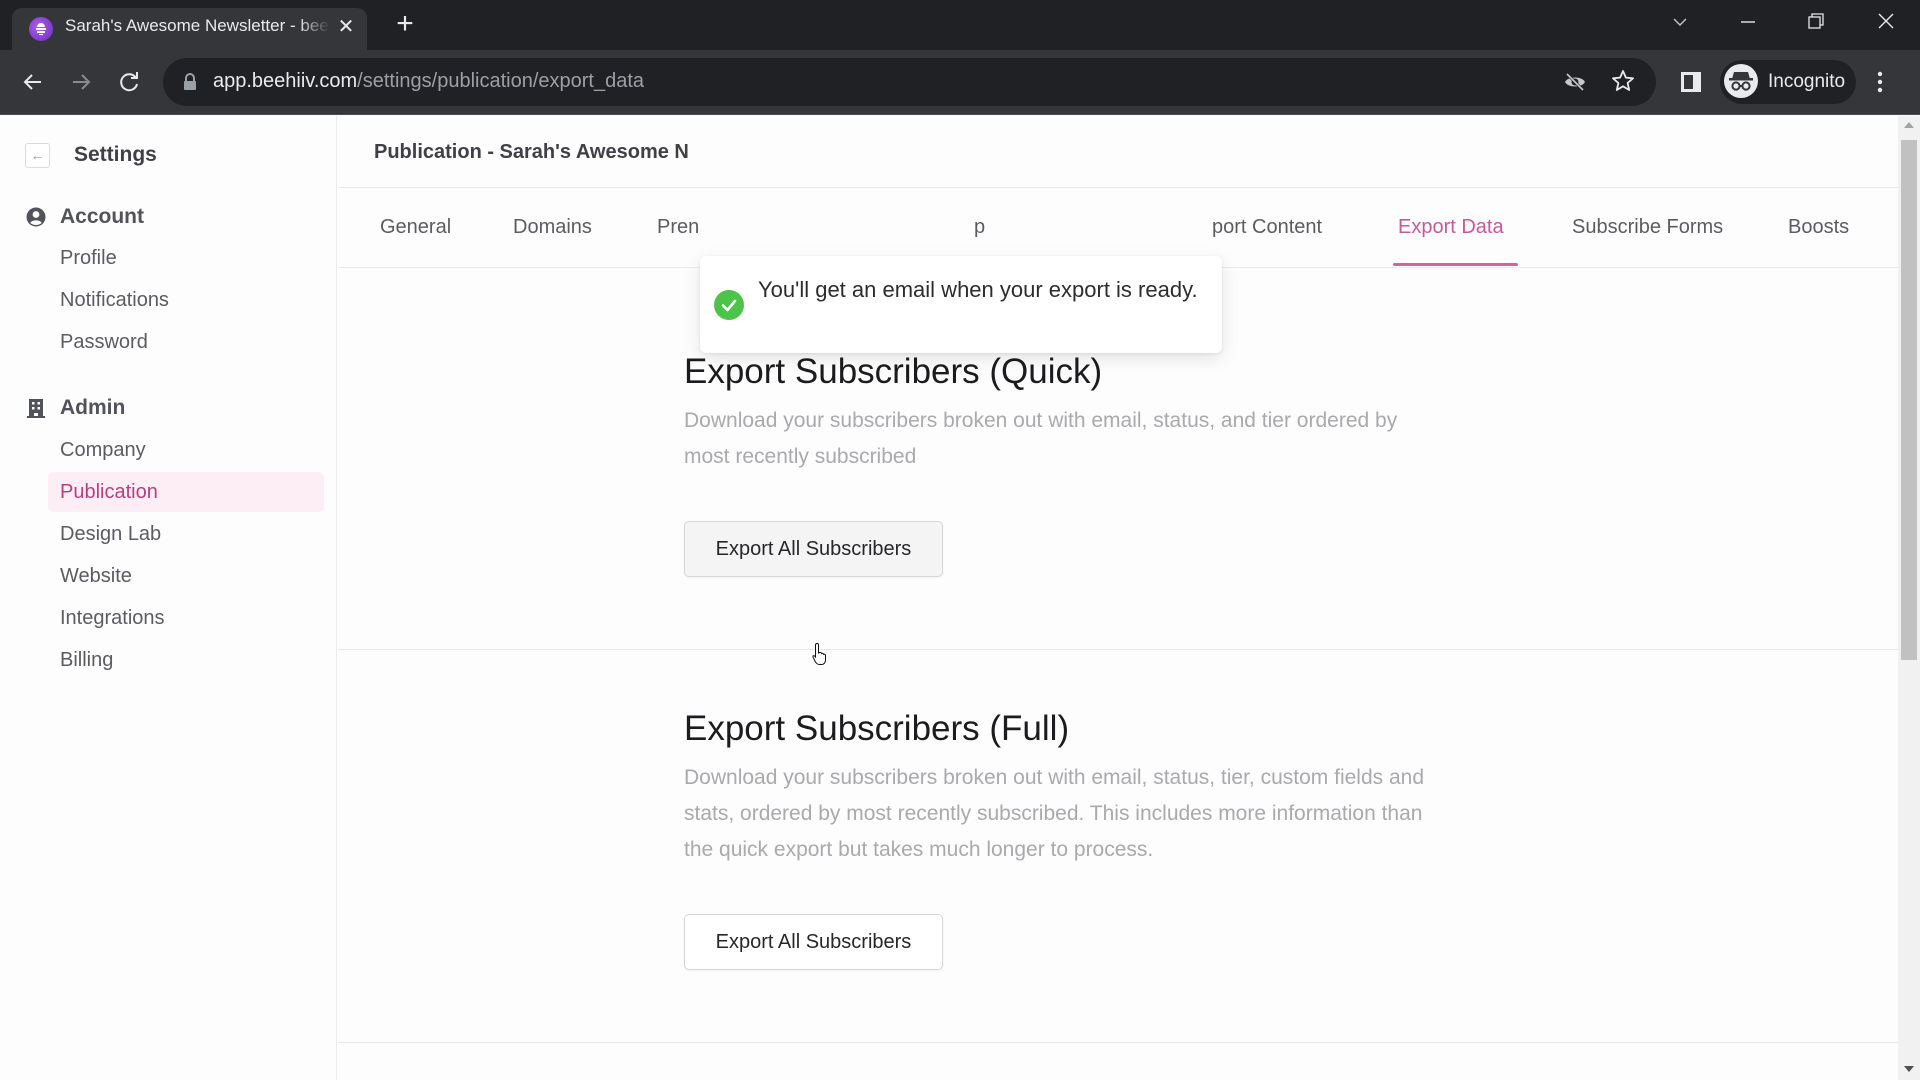 The height and width of the screenshot is (1080, 1920). I want to click on back-arrow-button: ←, so click(37, 155).